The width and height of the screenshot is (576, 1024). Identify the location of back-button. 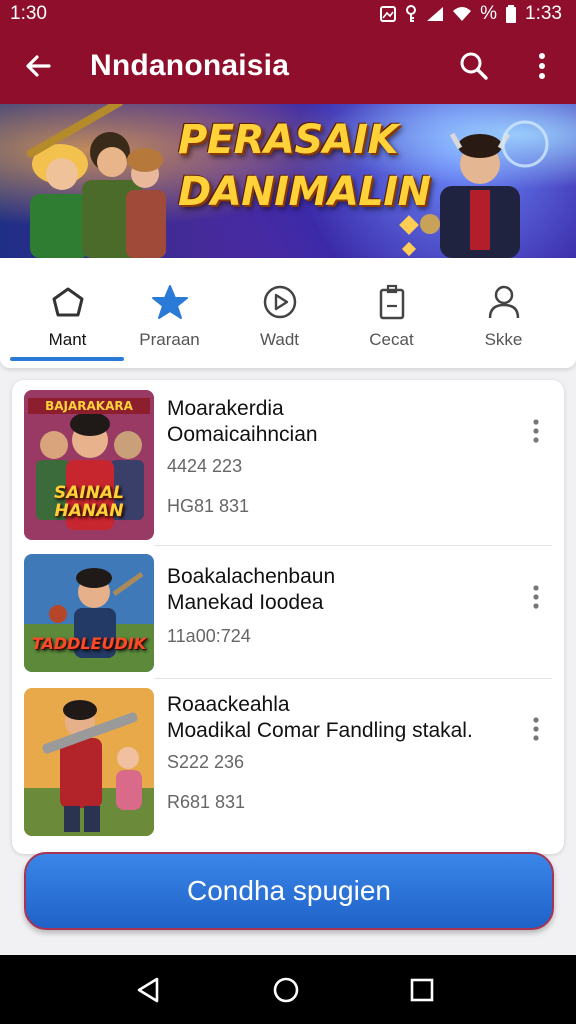
(38, 66).